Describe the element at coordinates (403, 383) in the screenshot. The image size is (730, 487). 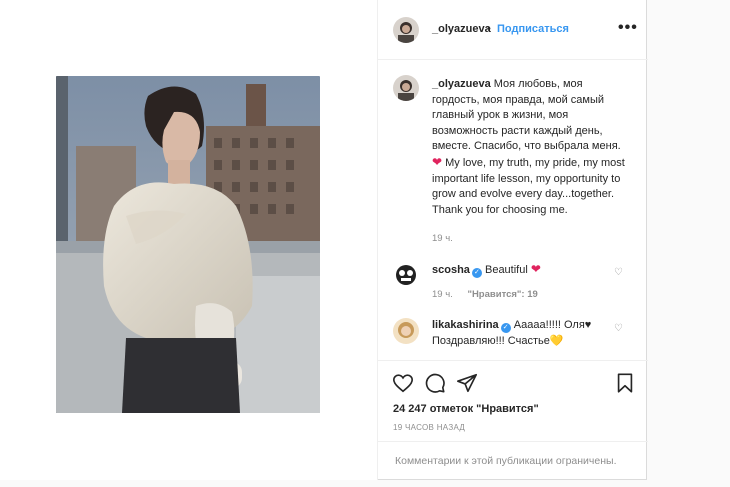
I see `heart-outline-icon` at that location.